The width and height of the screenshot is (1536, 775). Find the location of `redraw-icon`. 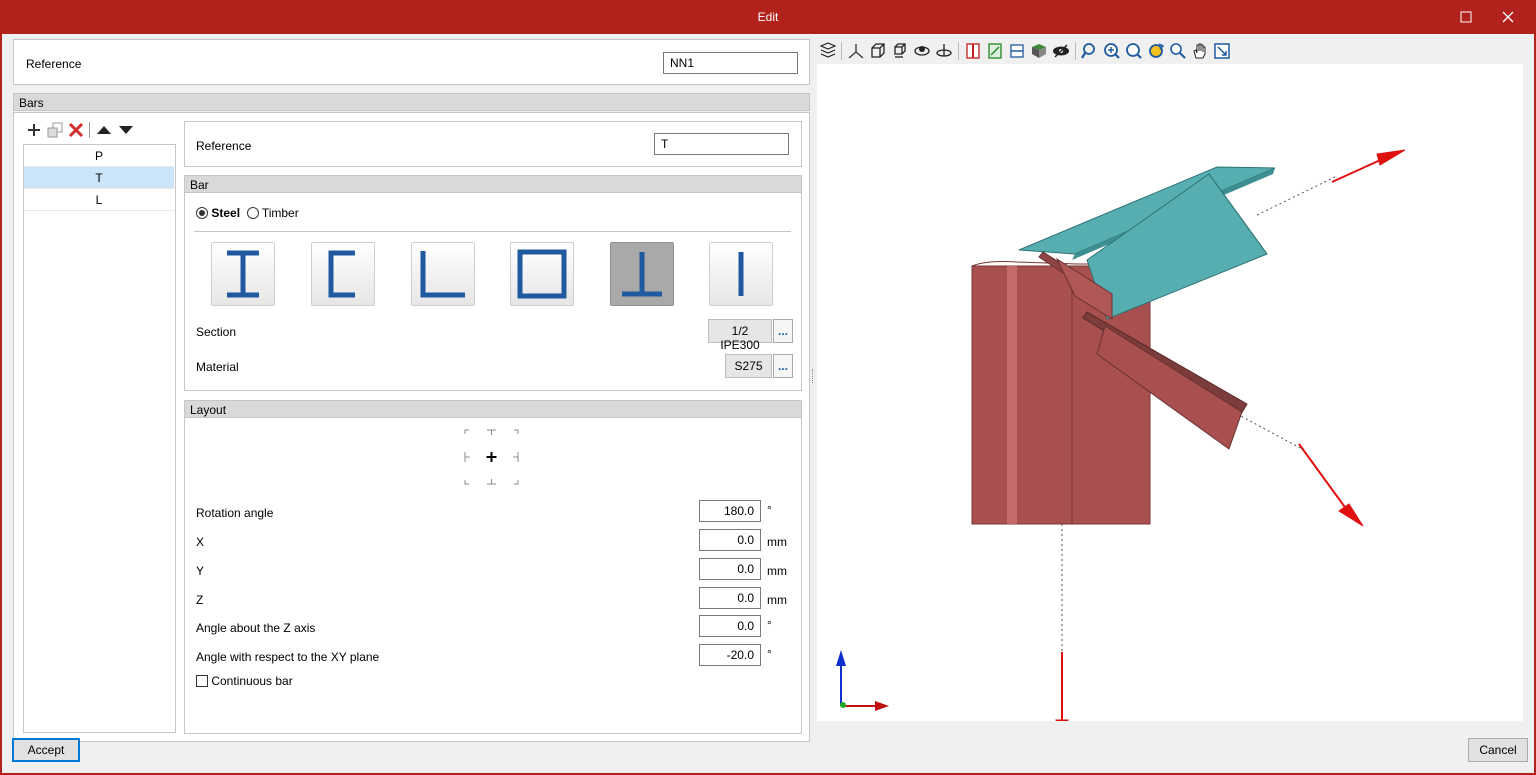

redraw-icon is located at coordinates (1156, 51).